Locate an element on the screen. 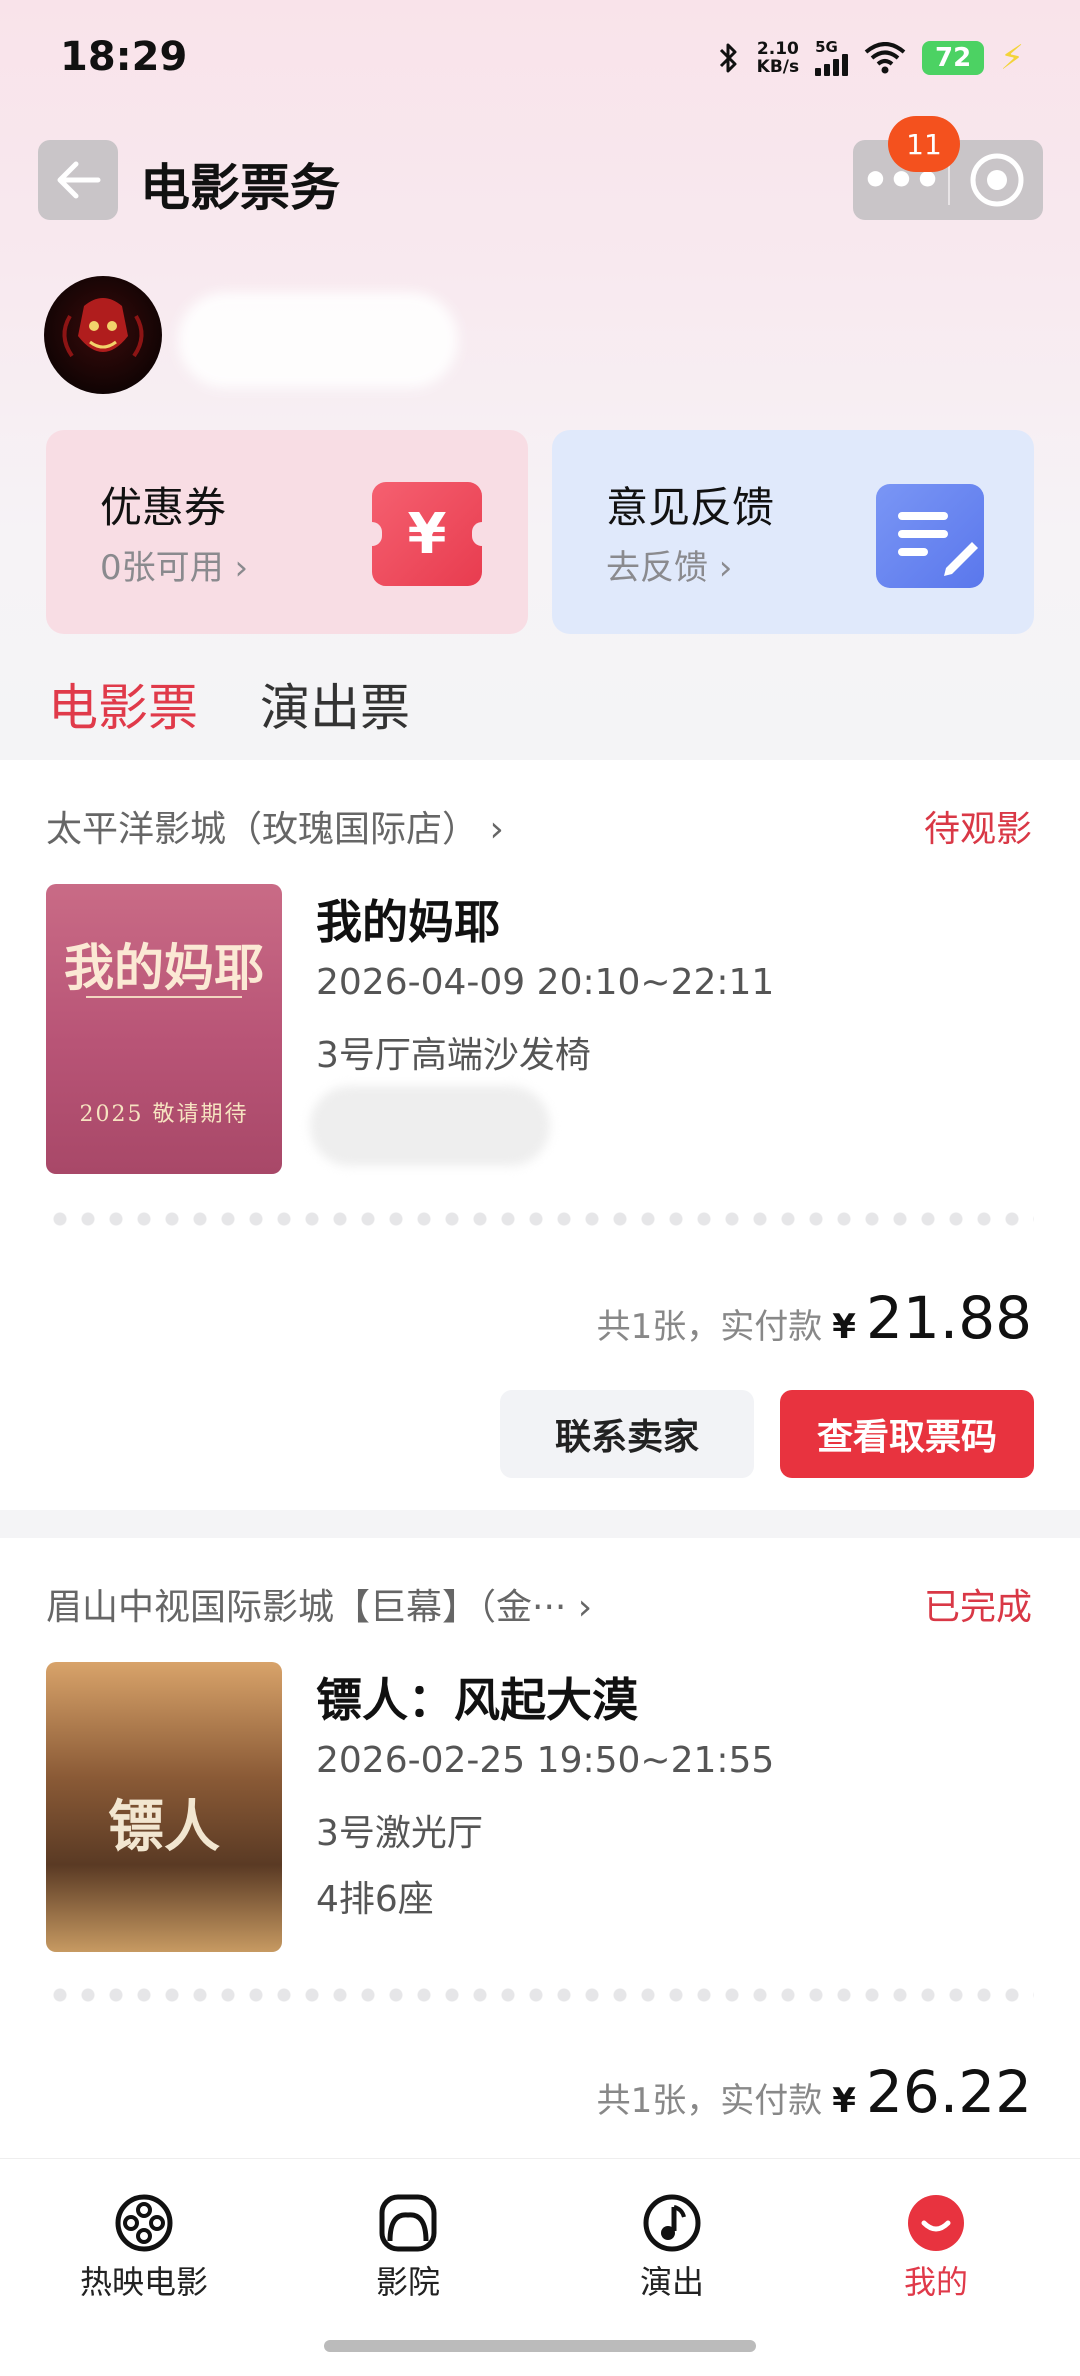 The image size is (1080, 2376). nav-cinema: 影院 is located at coordinates (408, 2248).